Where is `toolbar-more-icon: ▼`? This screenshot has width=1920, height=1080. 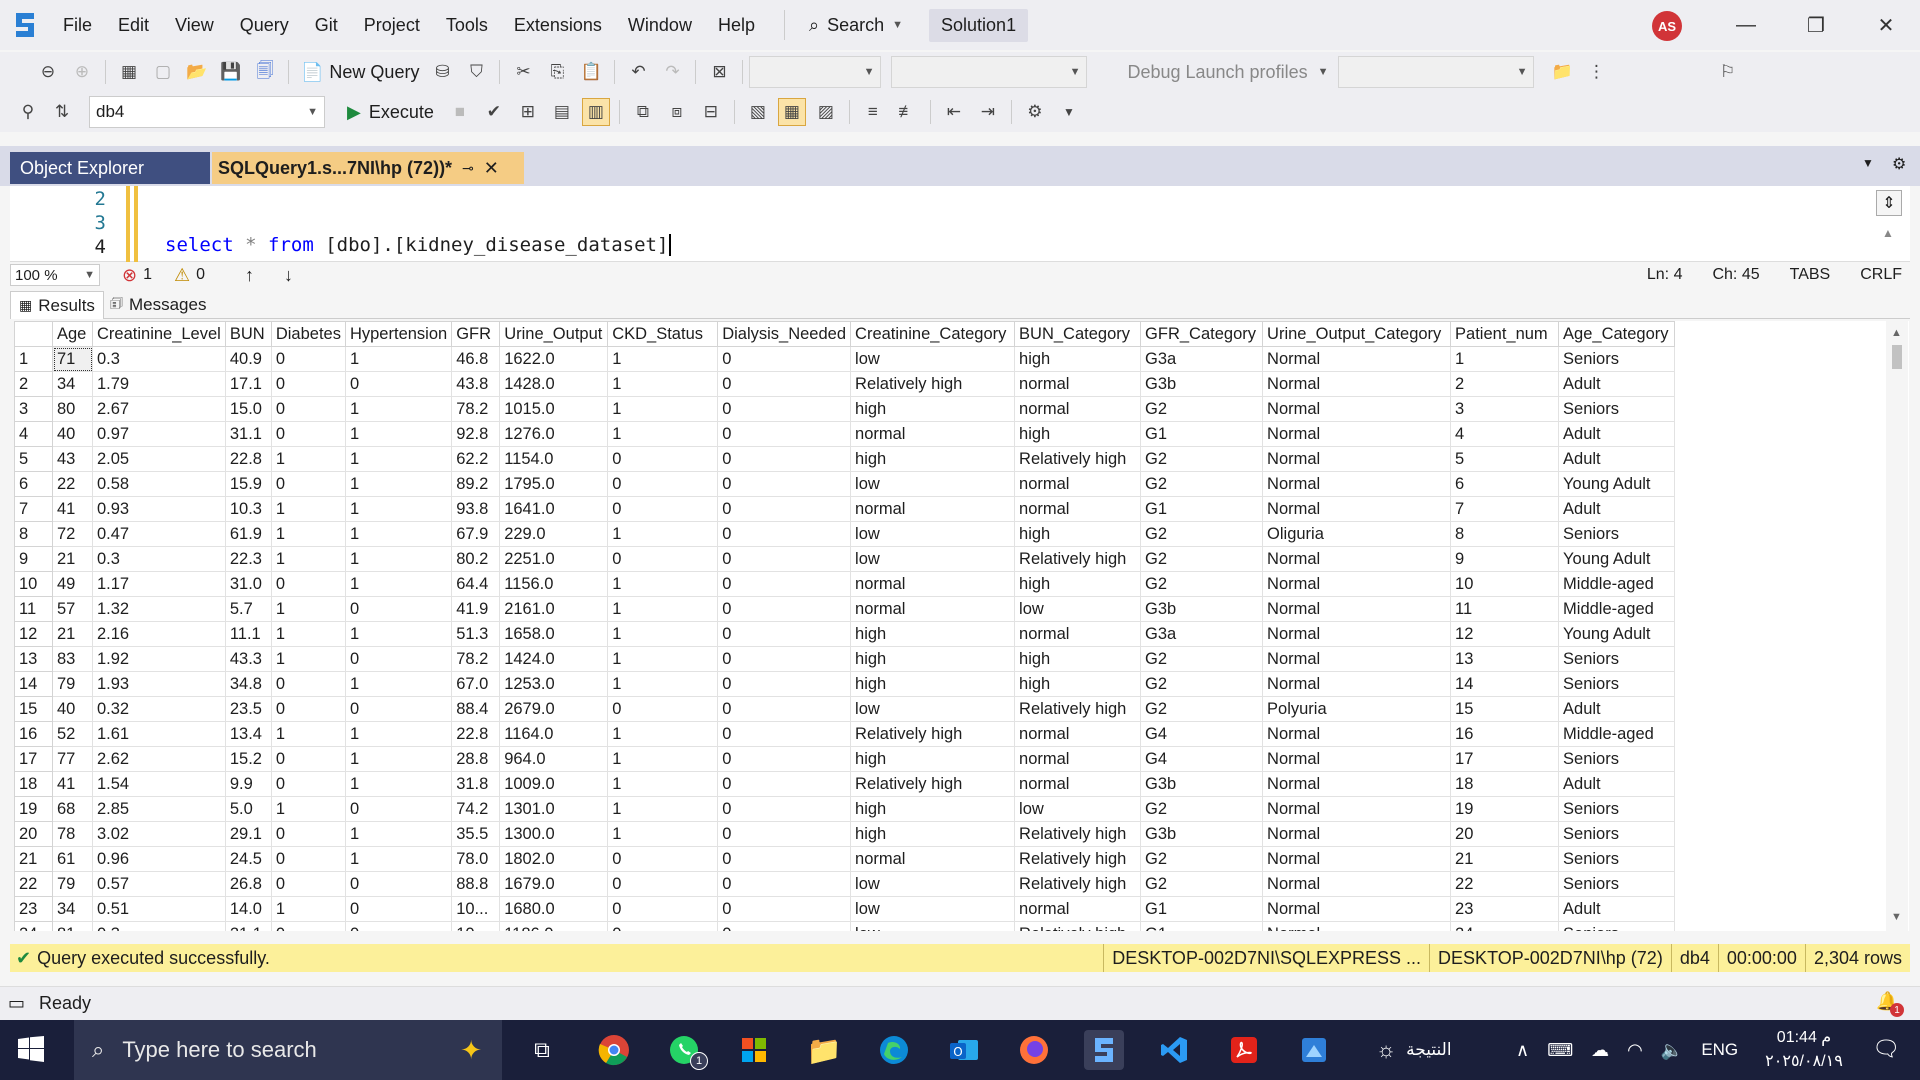 toolbar-more-icon: ▼ is located at coordinates (1069, 112).